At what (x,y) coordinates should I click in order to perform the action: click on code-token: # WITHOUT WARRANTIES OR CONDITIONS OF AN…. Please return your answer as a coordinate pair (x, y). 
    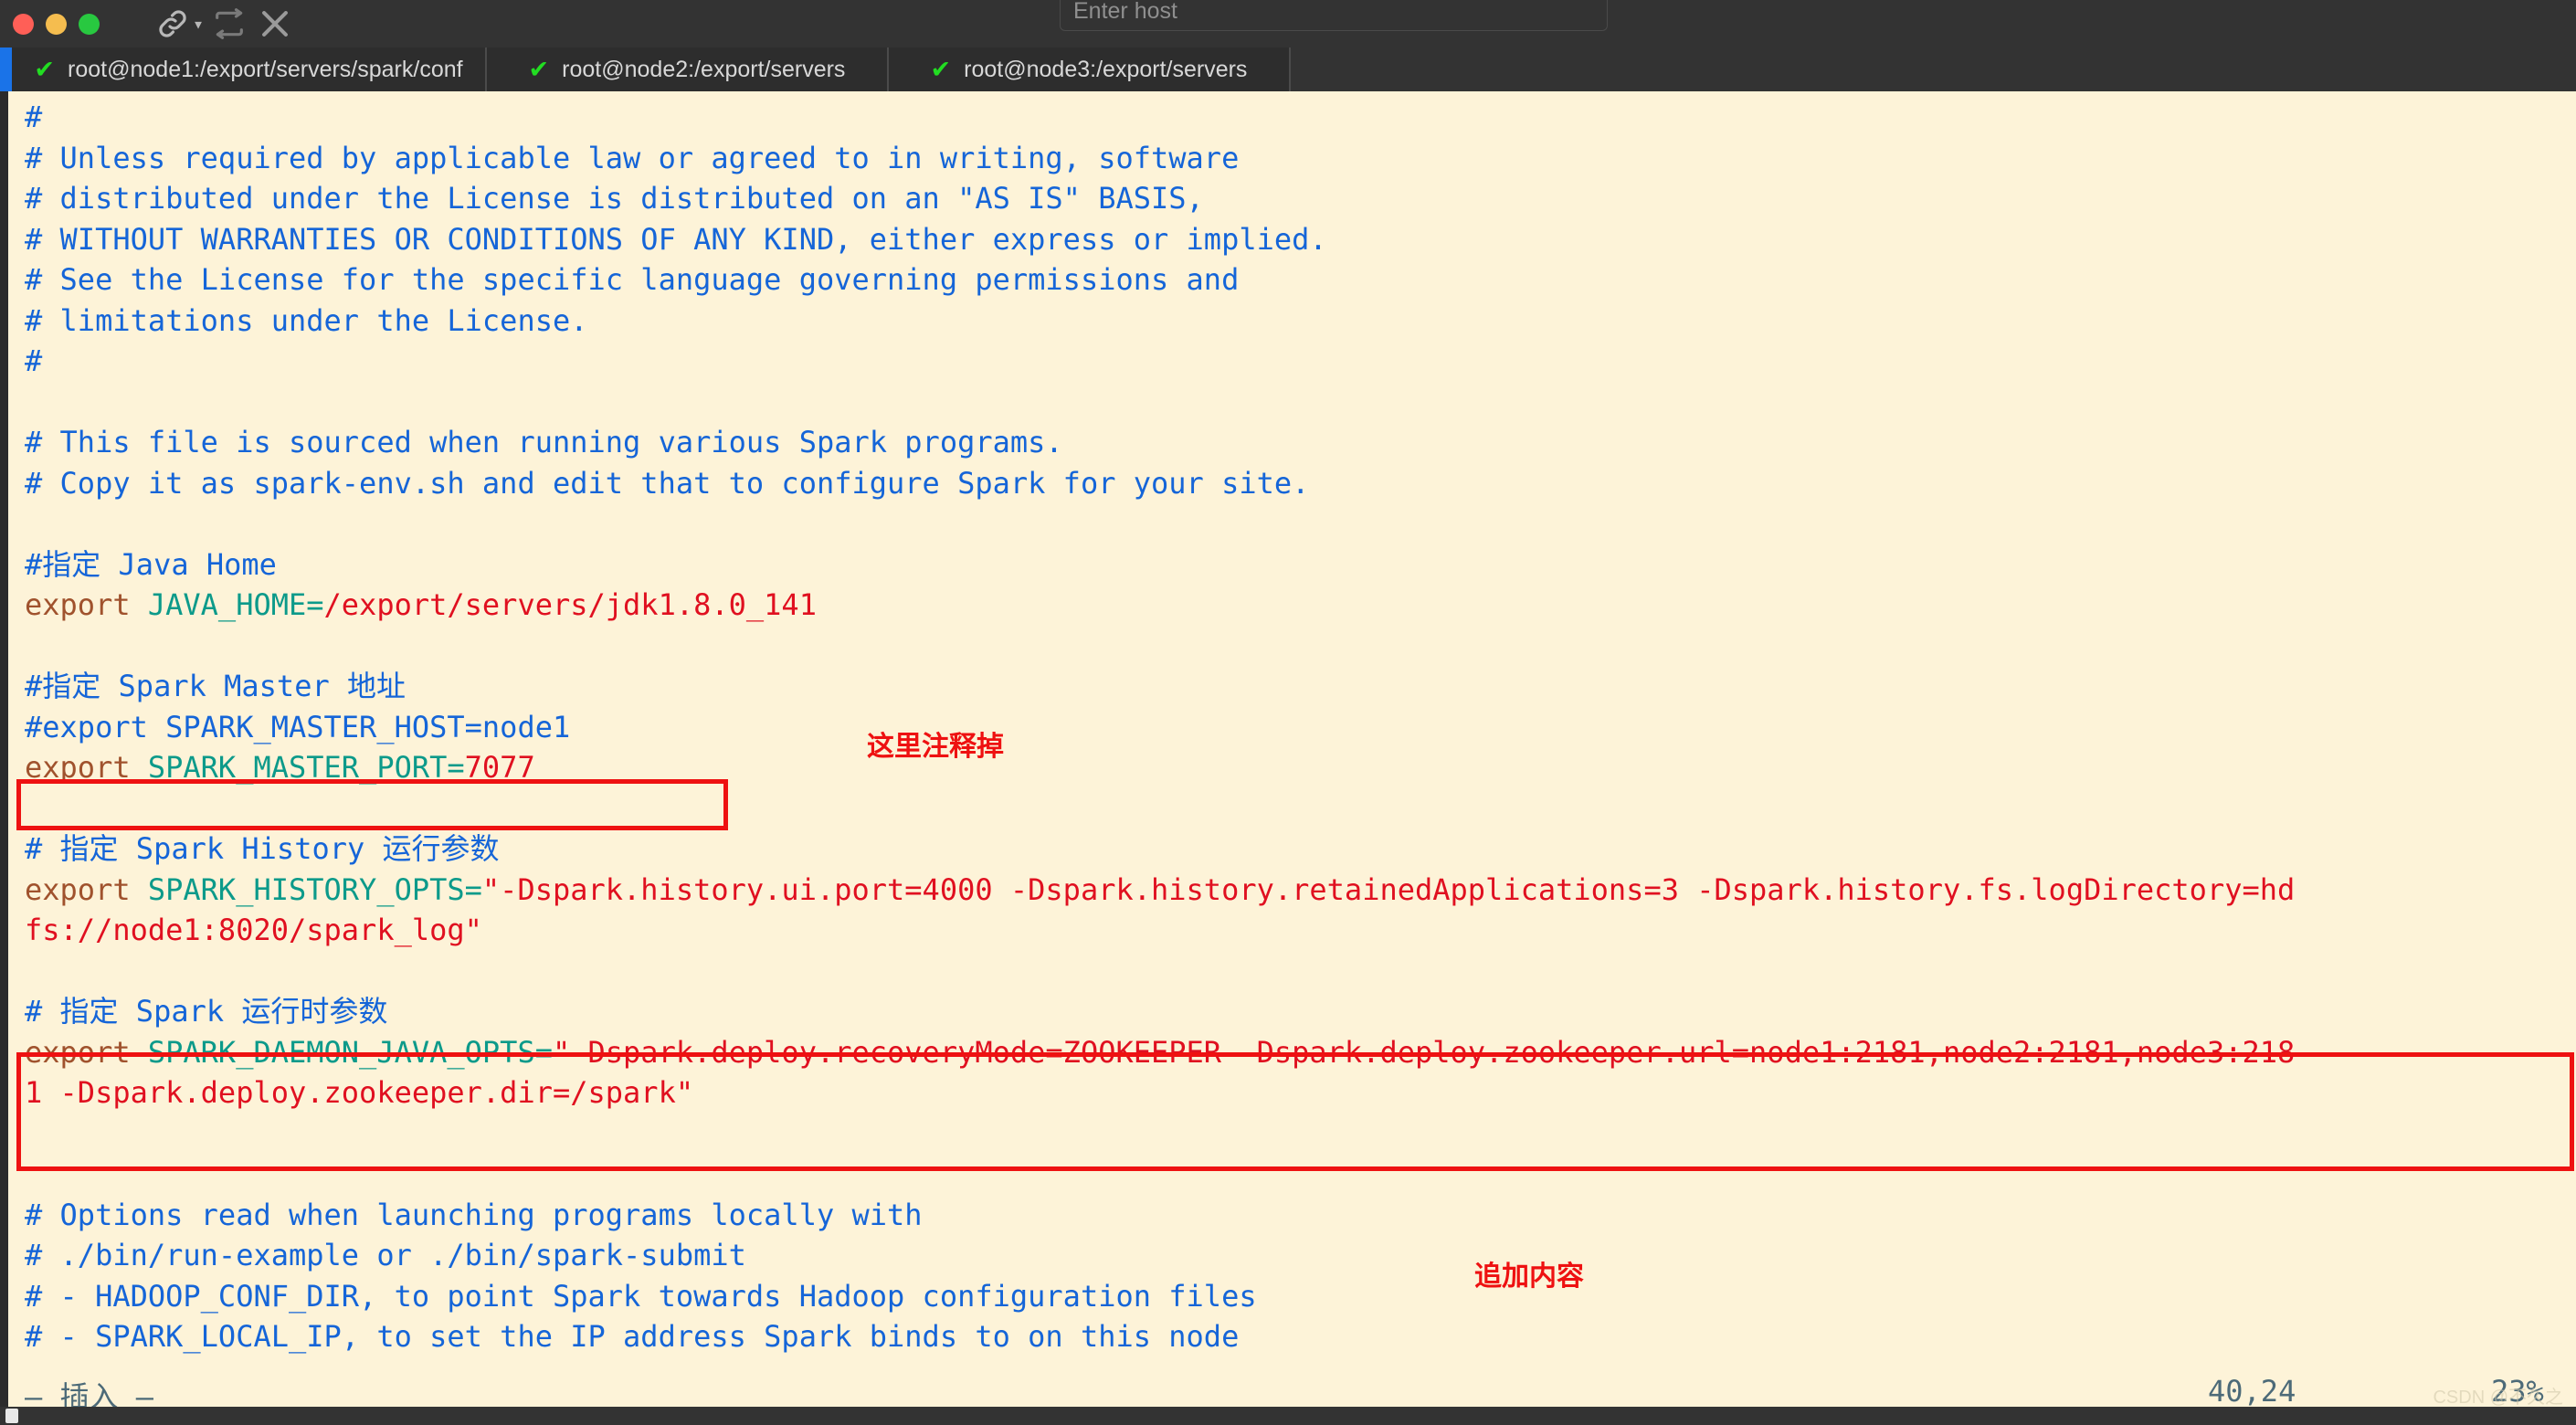
    Looking at the image, I should click on (676, 239).